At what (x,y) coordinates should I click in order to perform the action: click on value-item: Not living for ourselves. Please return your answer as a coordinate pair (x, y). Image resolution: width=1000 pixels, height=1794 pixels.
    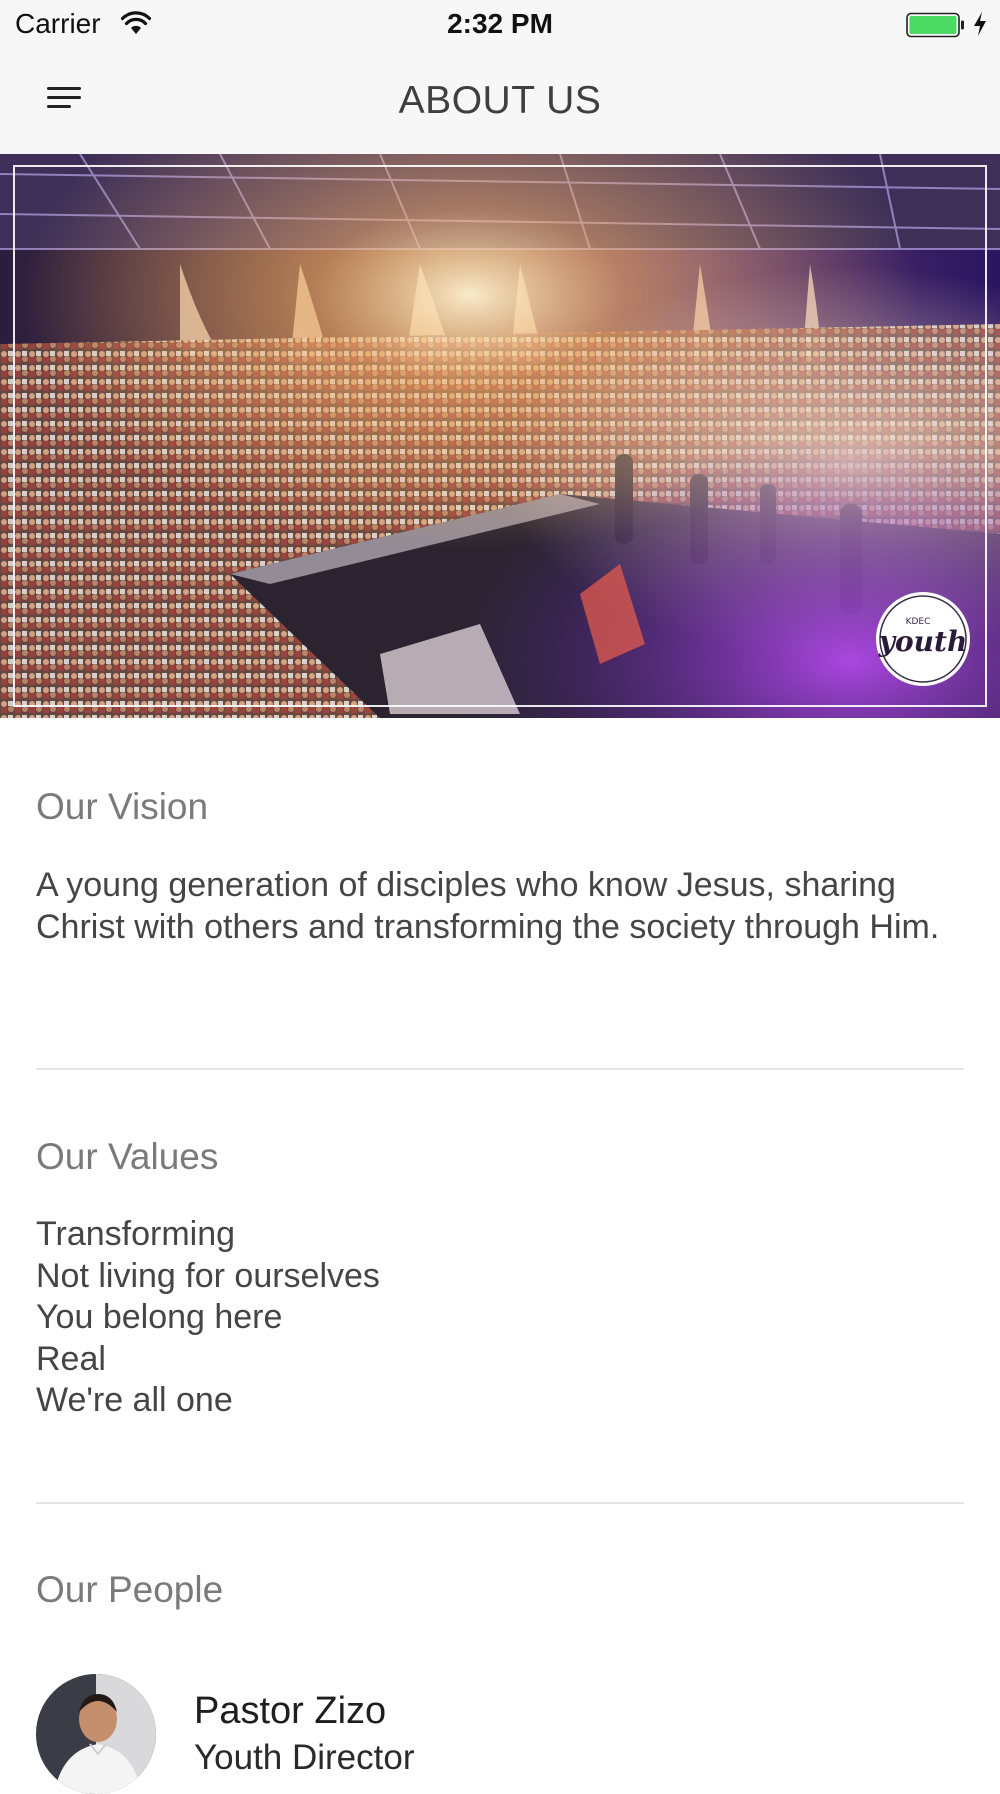
    Looking at the image, I should click on (208, 1275).